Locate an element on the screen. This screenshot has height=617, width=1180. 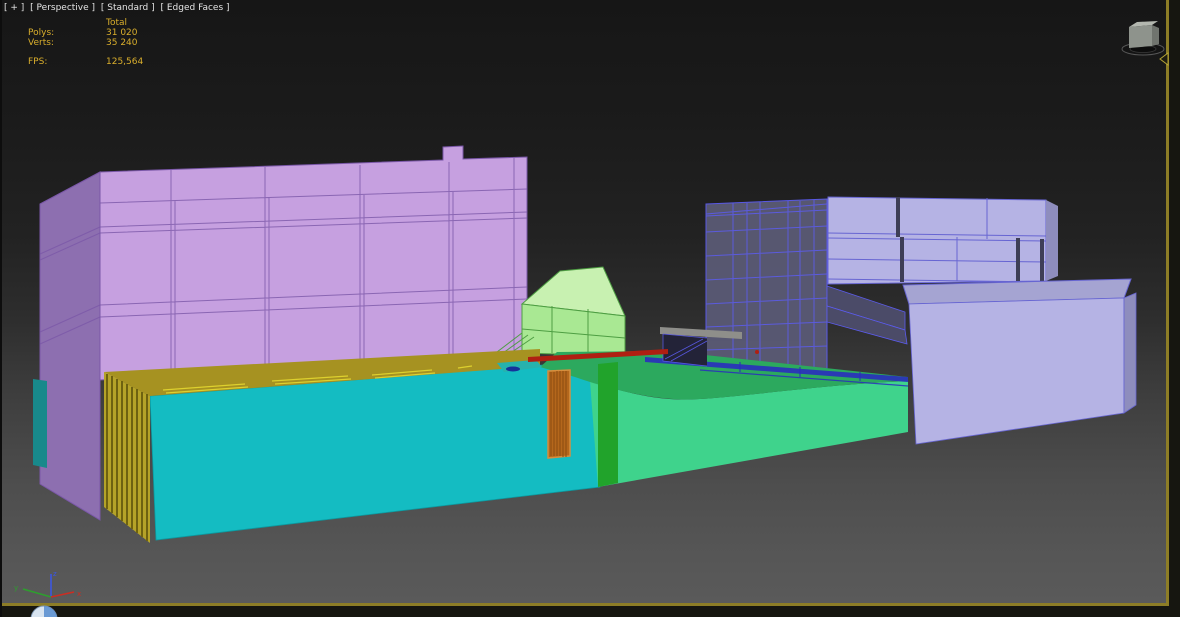
grass-dark-band is located at coordinates (608, 424).